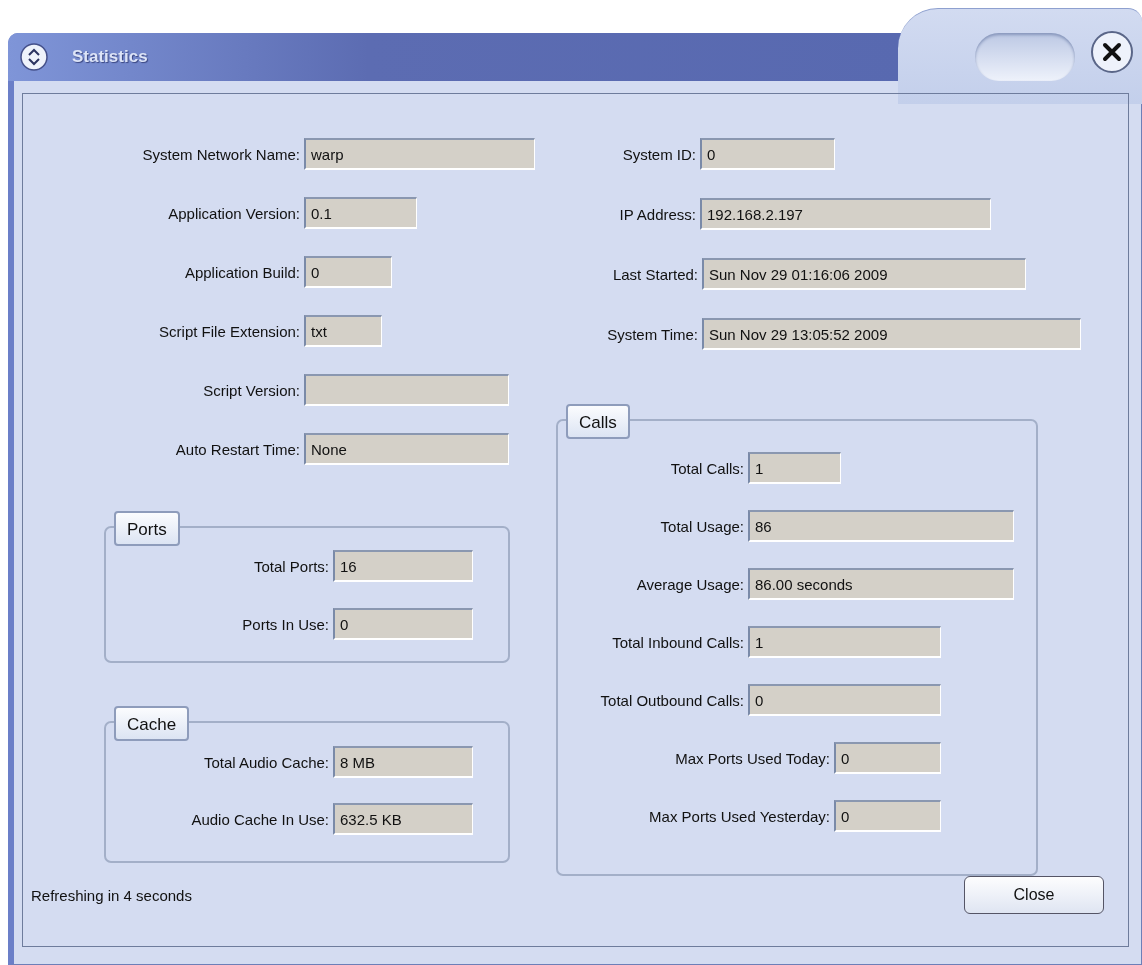  Describe the element at coordinates (403, 762) in the screenshot. I see `value-field: 8 MB` at that location.